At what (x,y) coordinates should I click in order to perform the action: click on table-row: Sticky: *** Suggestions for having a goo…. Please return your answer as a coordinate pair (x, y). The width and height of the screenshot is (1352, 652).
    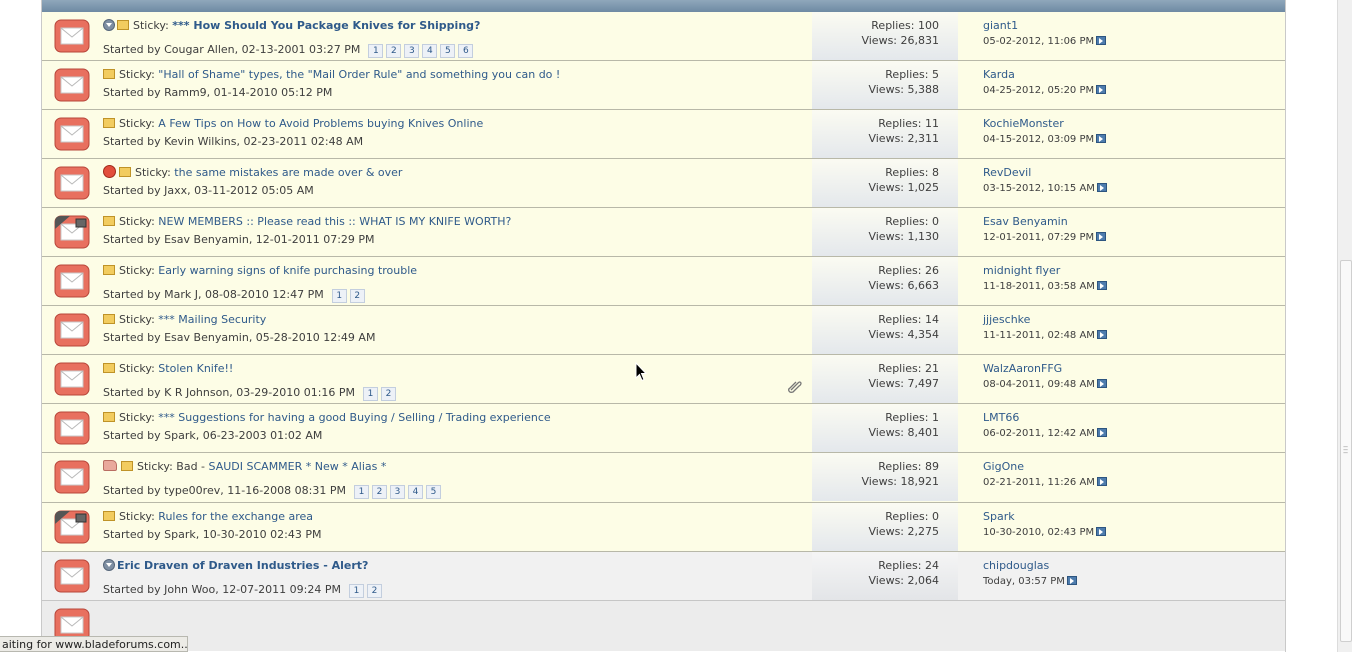
    Looking at the image, I should click on (663, 428).